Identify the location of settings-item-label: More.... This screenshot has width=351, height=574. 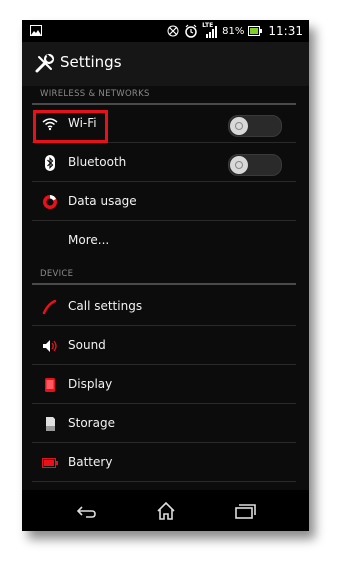
(89, 240).